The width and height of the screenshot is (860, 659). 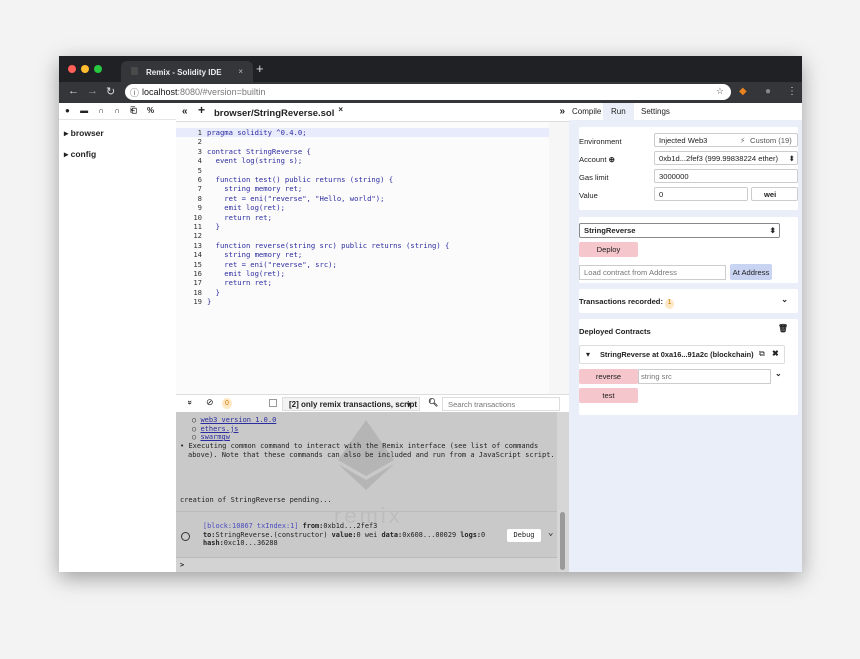 I want to click on reload-icon: ↻, so click(x=110, y=91).